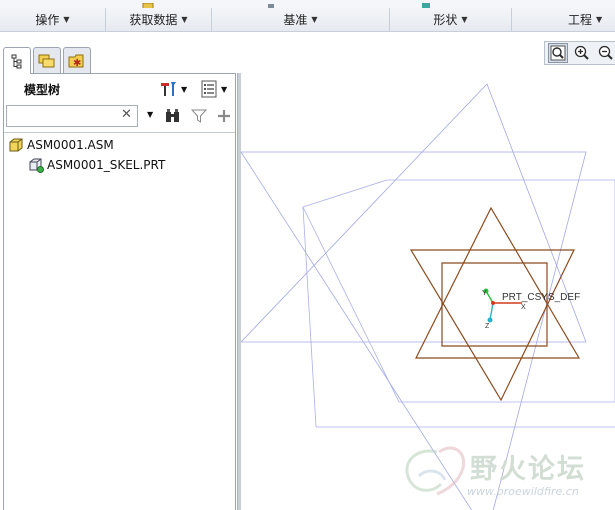 The height and width of the screenshot is (510, 615). I want to click on tree-item-label: ASM0001.ASM, so click(70, 145).